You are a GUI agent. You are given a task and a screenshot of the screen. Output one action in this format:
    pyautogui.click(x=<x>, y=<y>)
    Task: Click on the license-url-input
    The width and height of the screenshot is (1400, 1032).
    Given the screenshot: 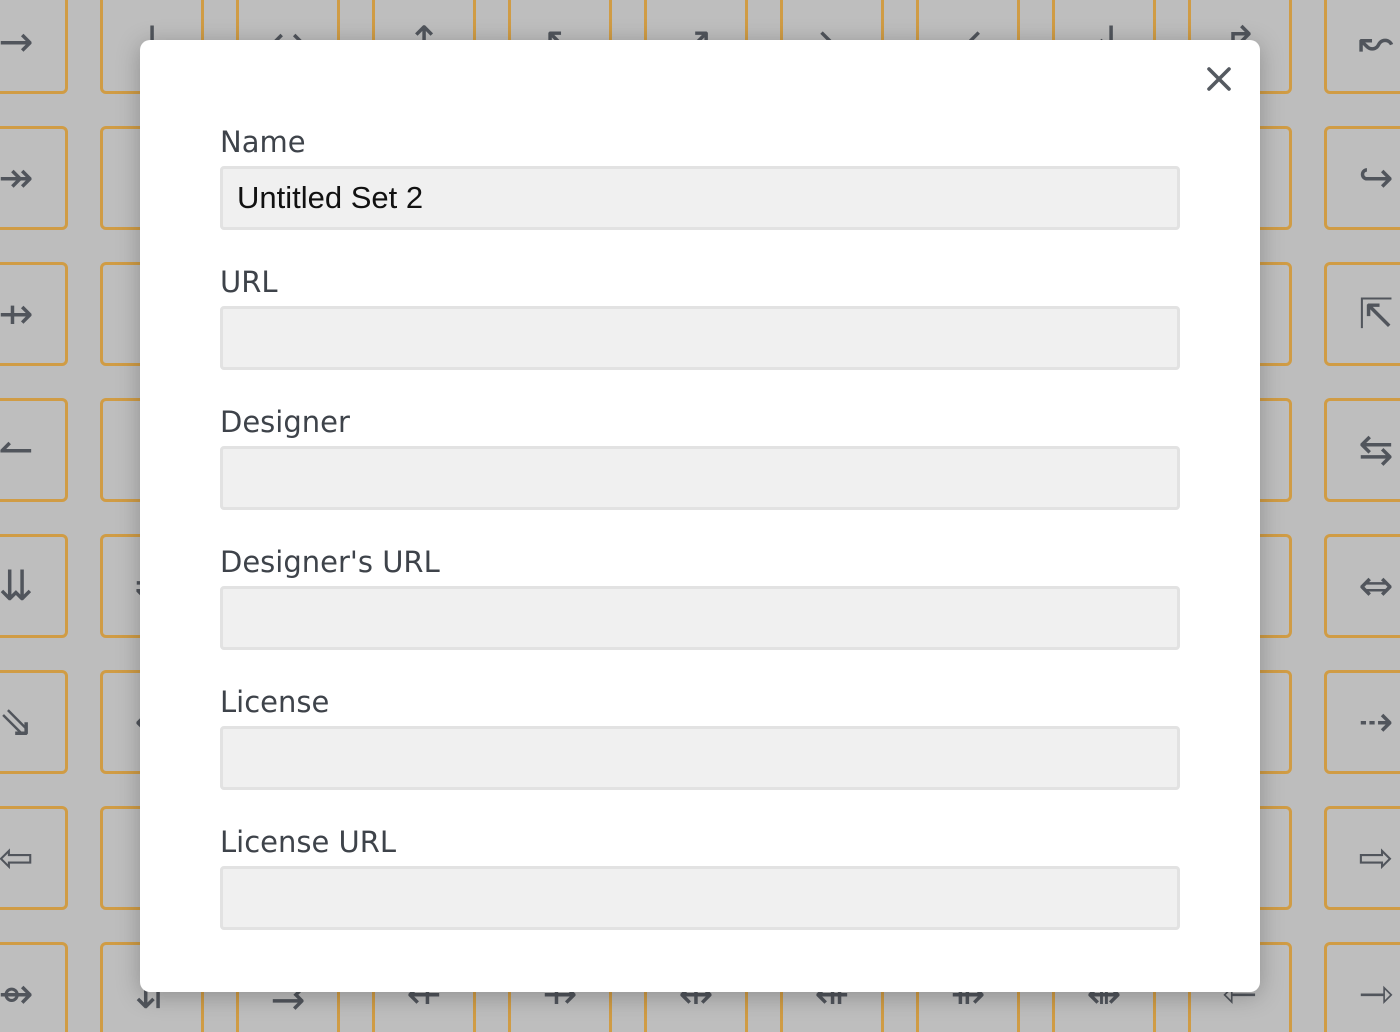 What is the action you would take?
    pyautogui.click(x=700, y=898)
    